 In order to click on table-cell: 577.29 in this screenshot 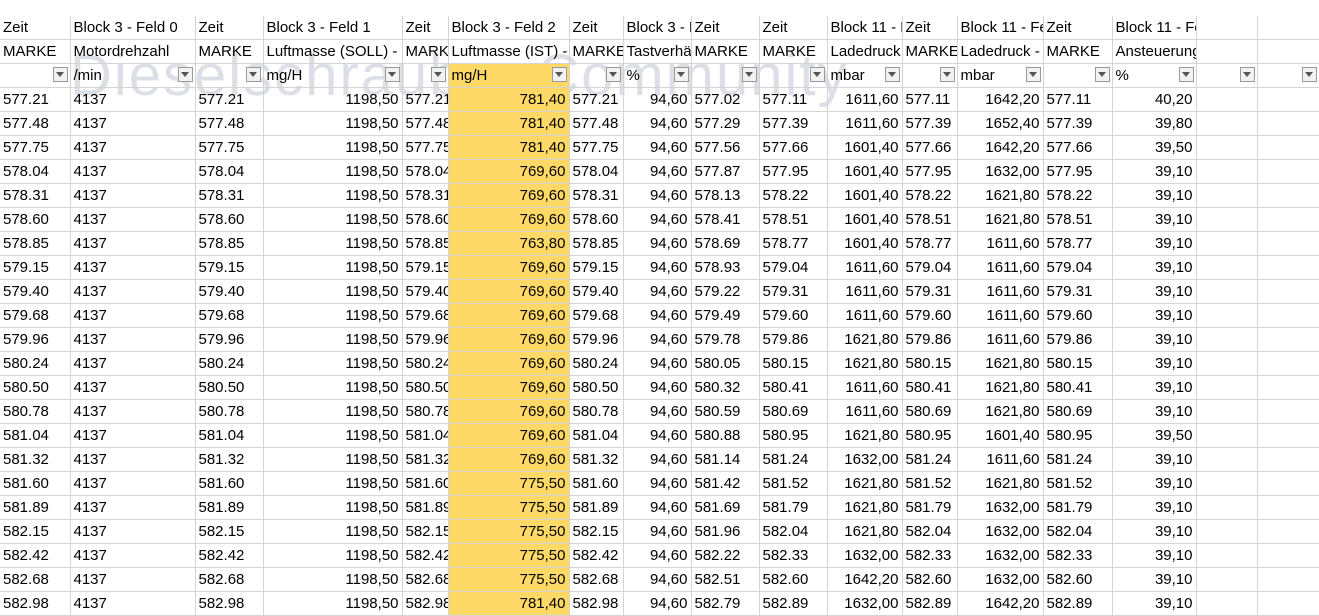, I will do `click(725, 123)`.